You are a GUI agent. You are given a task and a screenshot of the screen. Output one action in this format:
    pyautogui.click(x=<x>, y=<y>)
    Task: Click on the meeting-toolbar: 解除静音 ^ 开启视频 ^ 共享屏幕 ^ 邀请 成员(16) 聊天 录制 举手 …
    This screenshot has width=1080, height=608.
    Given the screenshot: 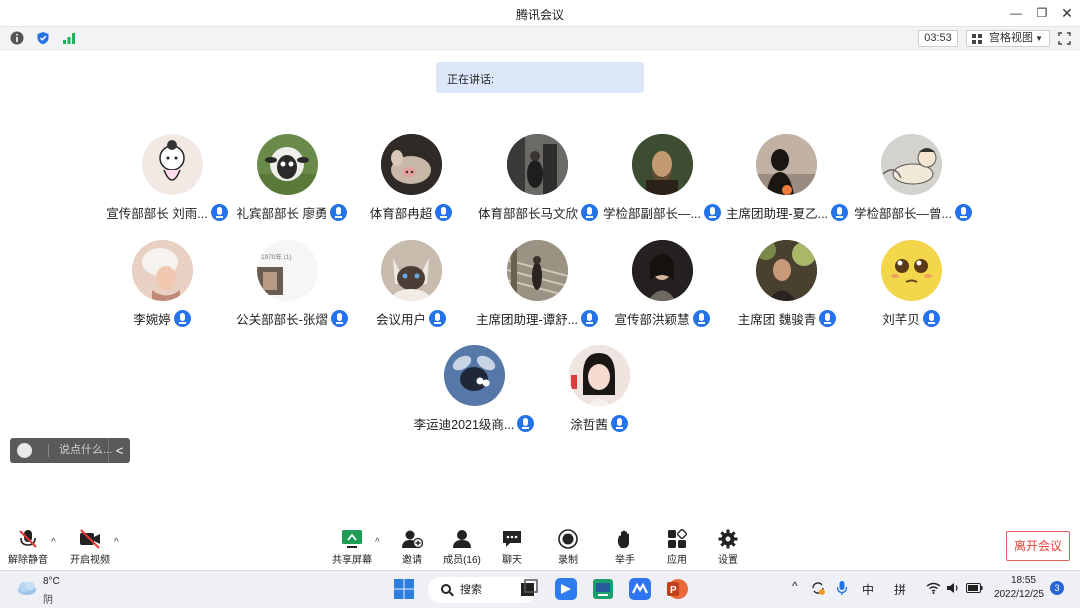 What is the action you would take?
    pyautogui.click(x=540, y=547)
    